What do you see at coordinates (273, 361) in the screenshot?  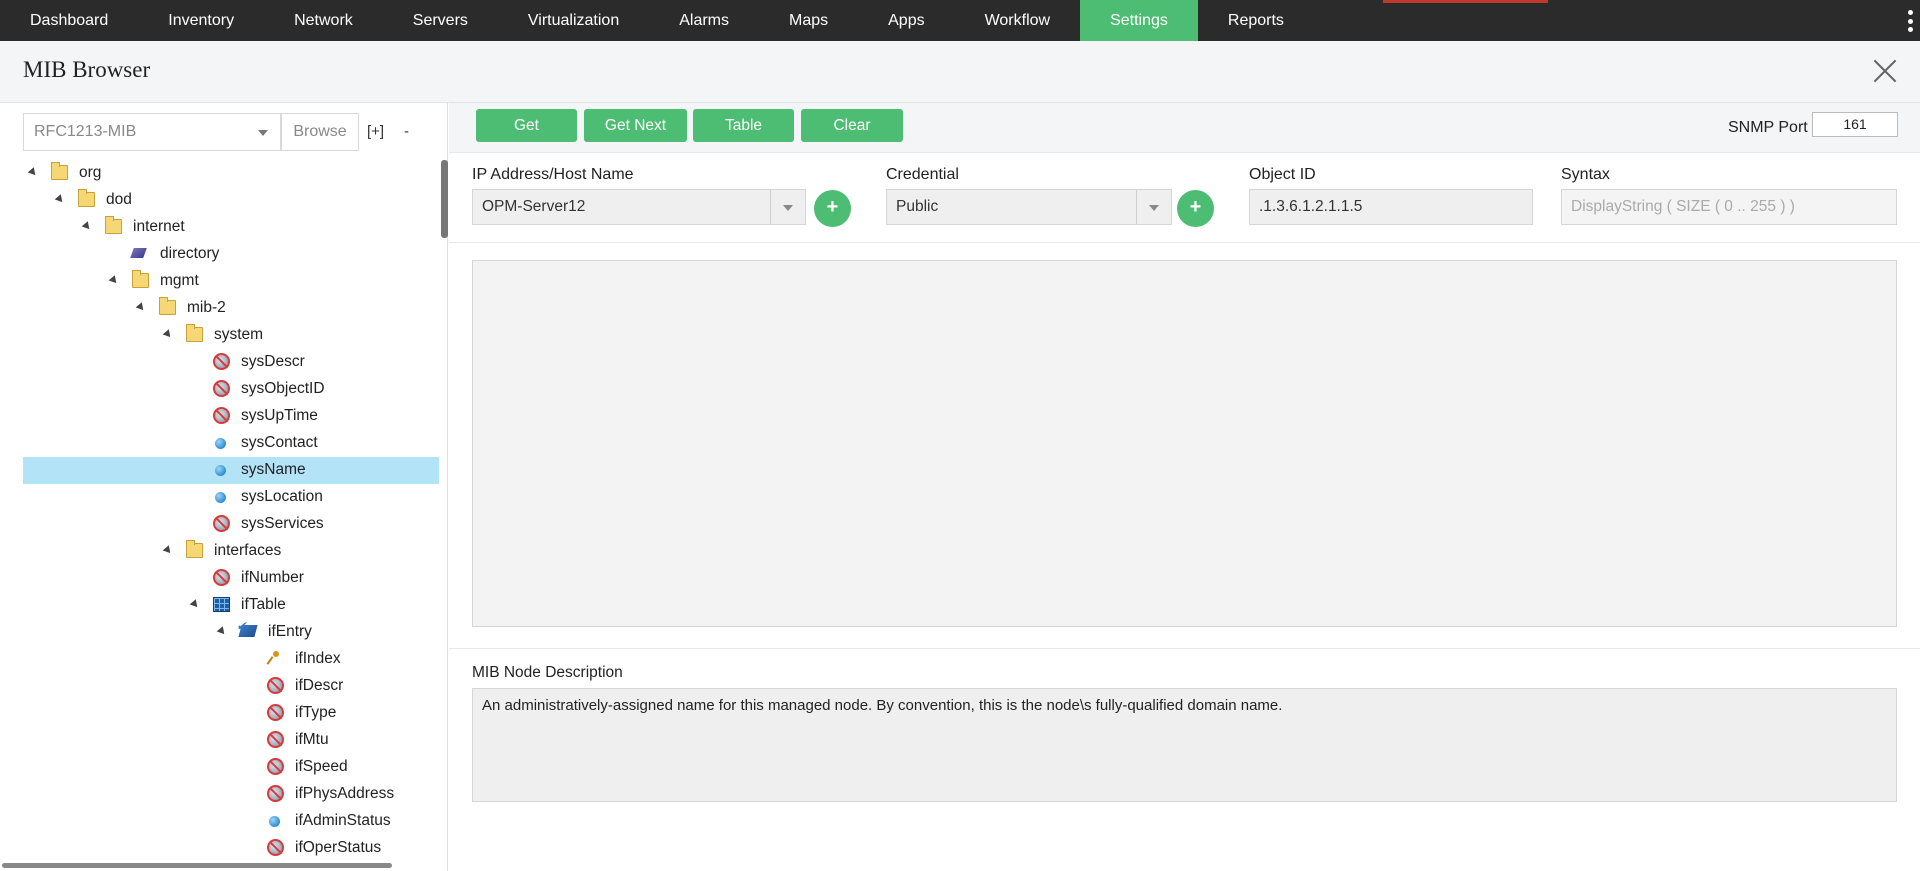 I see `tree-node-label: sysDescr` at bounding box center [273, 361].